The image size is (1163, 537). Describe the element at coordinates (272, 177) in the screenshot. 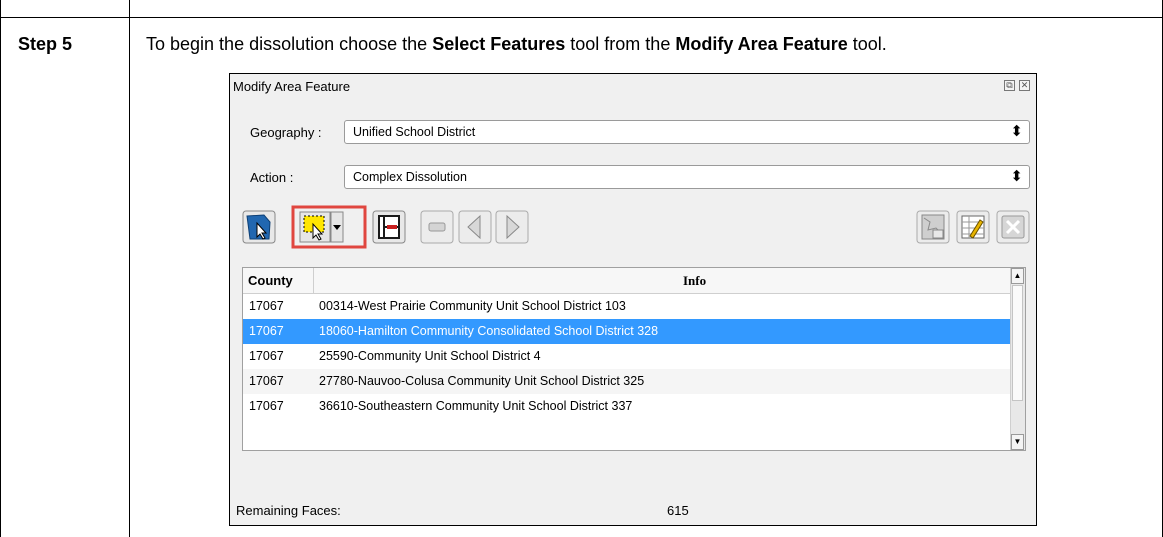

I see `action-label: Action :` at that location.